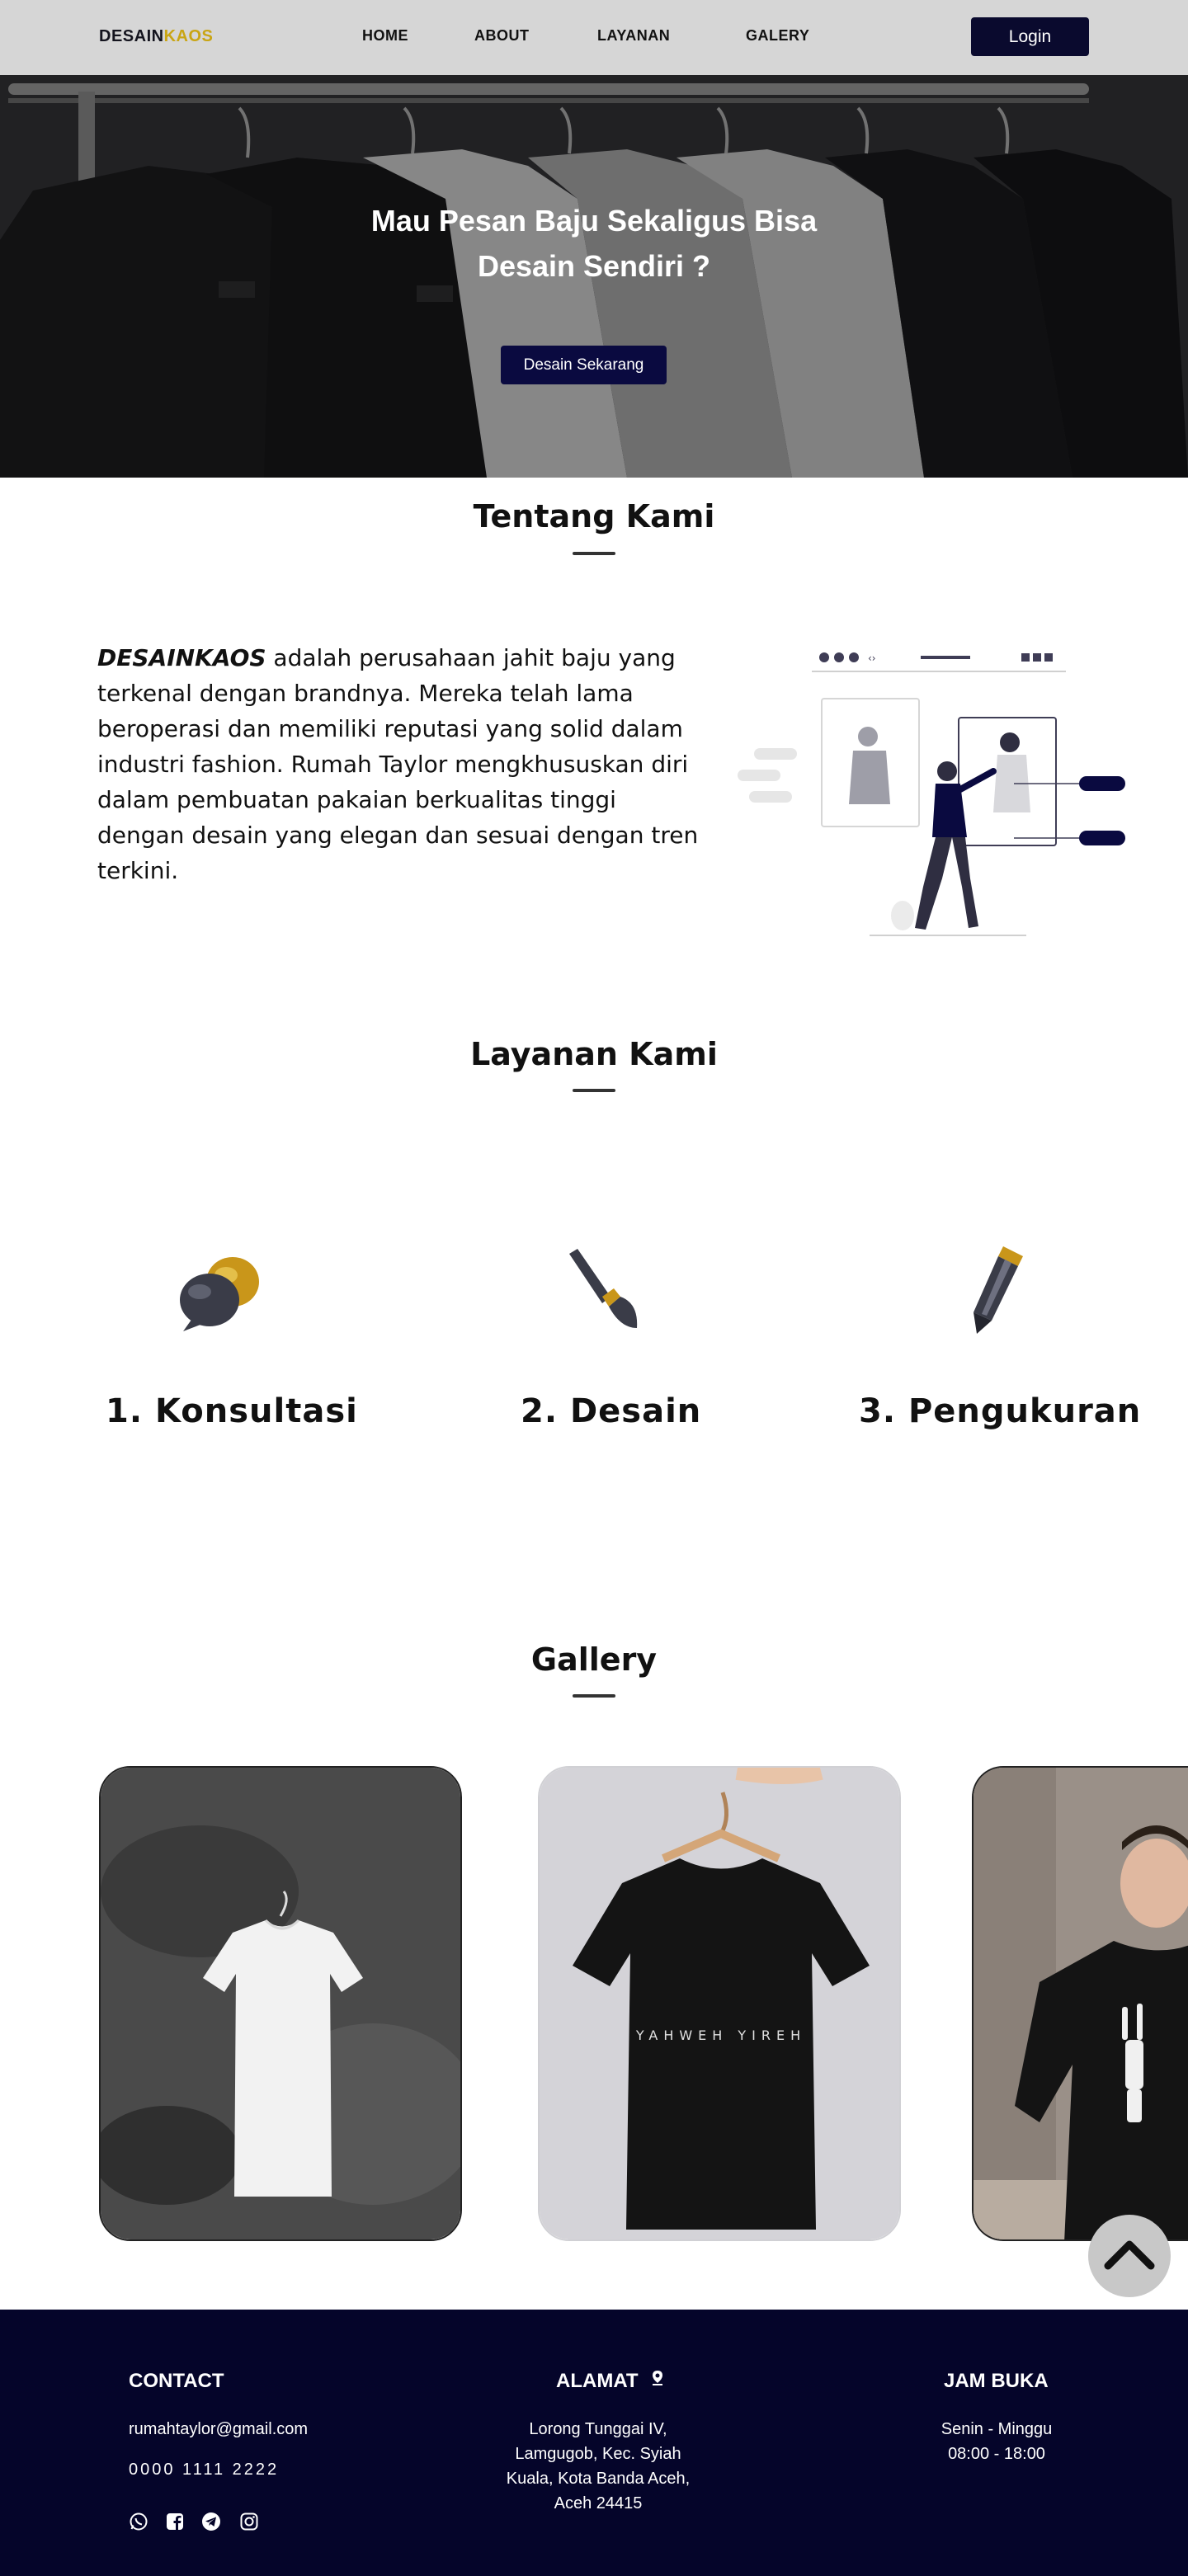  Describe the element at coordinates (658, 2378) in the screenshot. I see `location-pin-icon` at that location.